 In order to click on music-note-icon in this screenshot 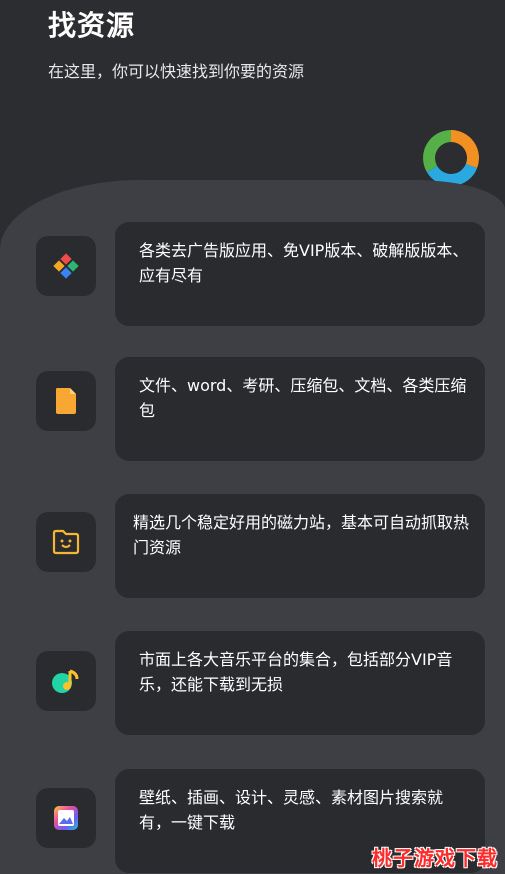, I will do `click(65, 681)`.